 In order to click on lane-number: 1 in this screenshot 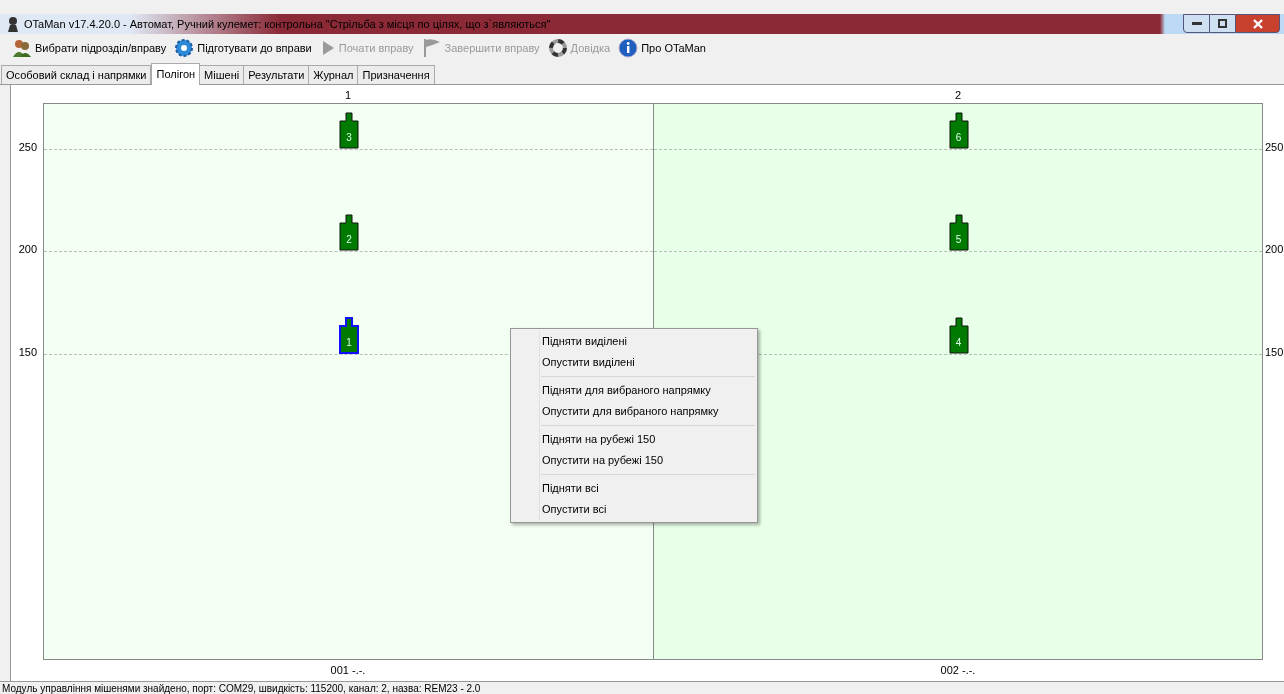, I will do `click(348, 95)`.